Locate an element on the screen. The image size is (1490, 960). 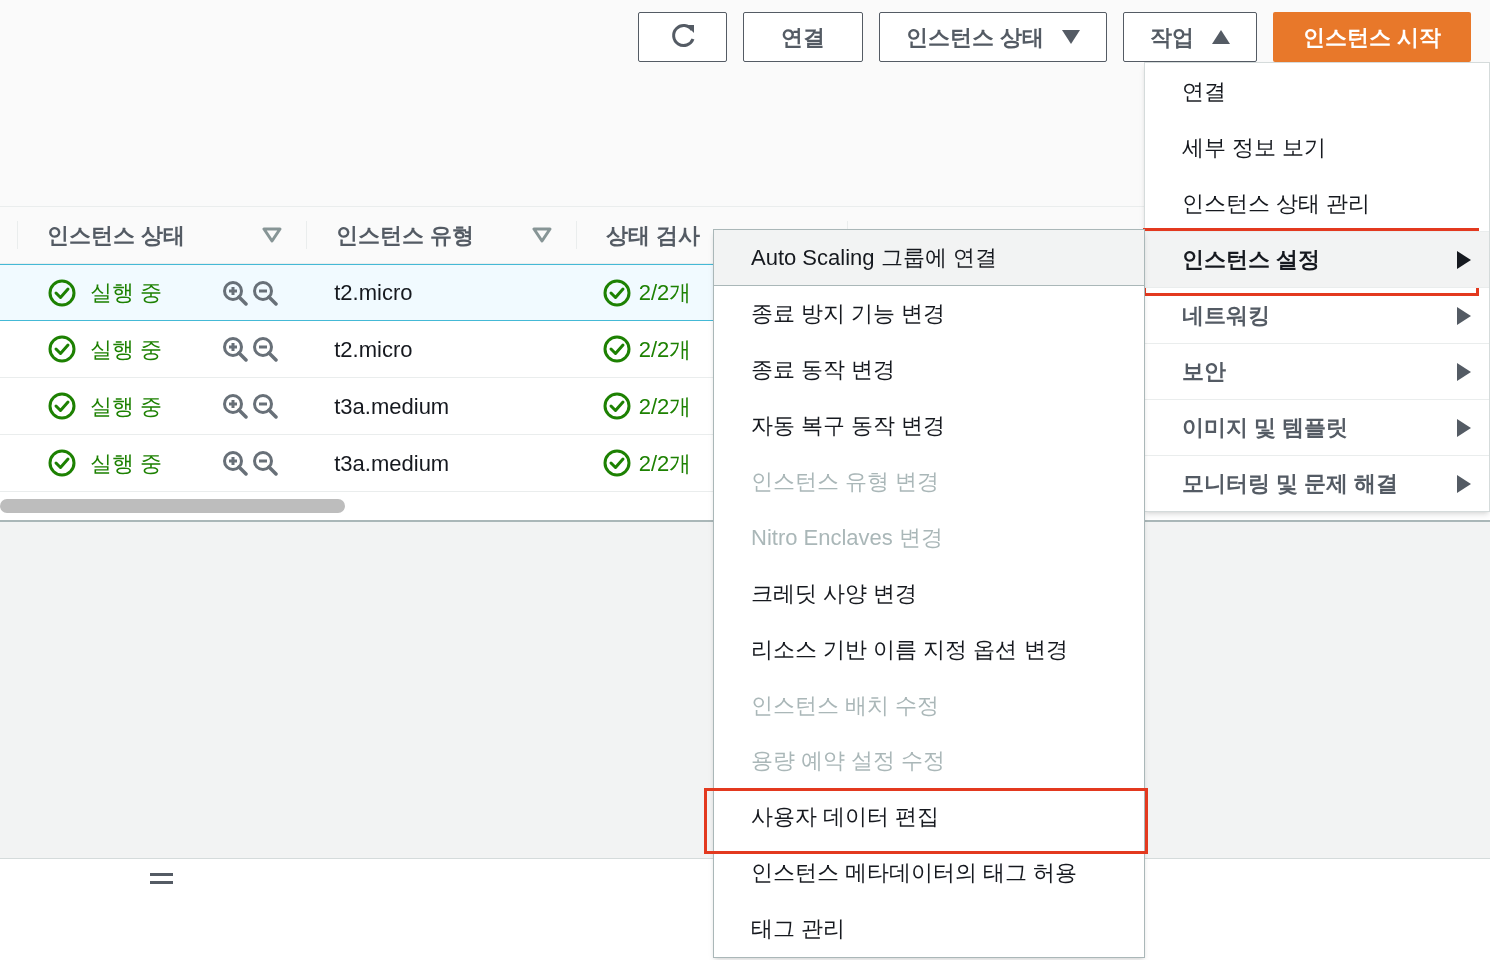
resize-handle-icon is located at coordinates (161, 879).